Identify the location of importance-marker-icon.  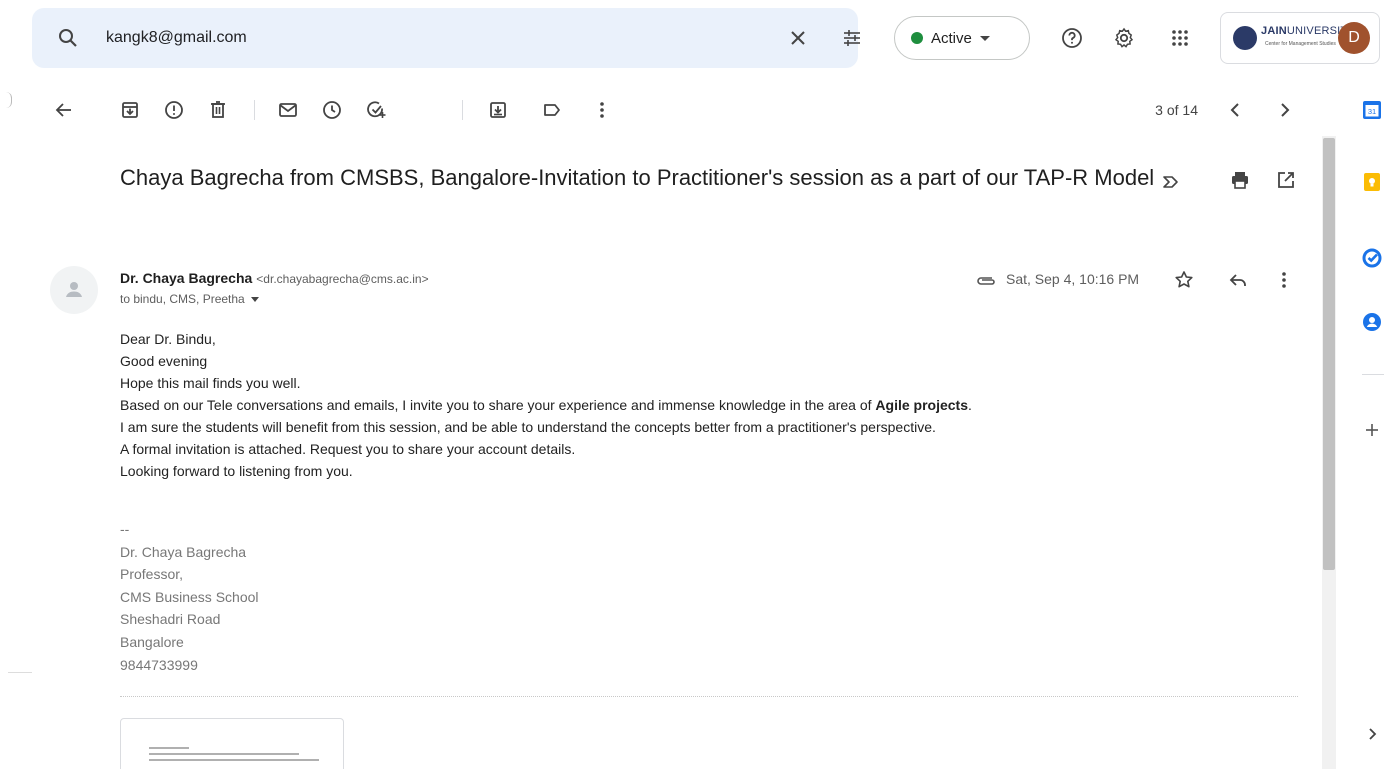
(1171, 179).